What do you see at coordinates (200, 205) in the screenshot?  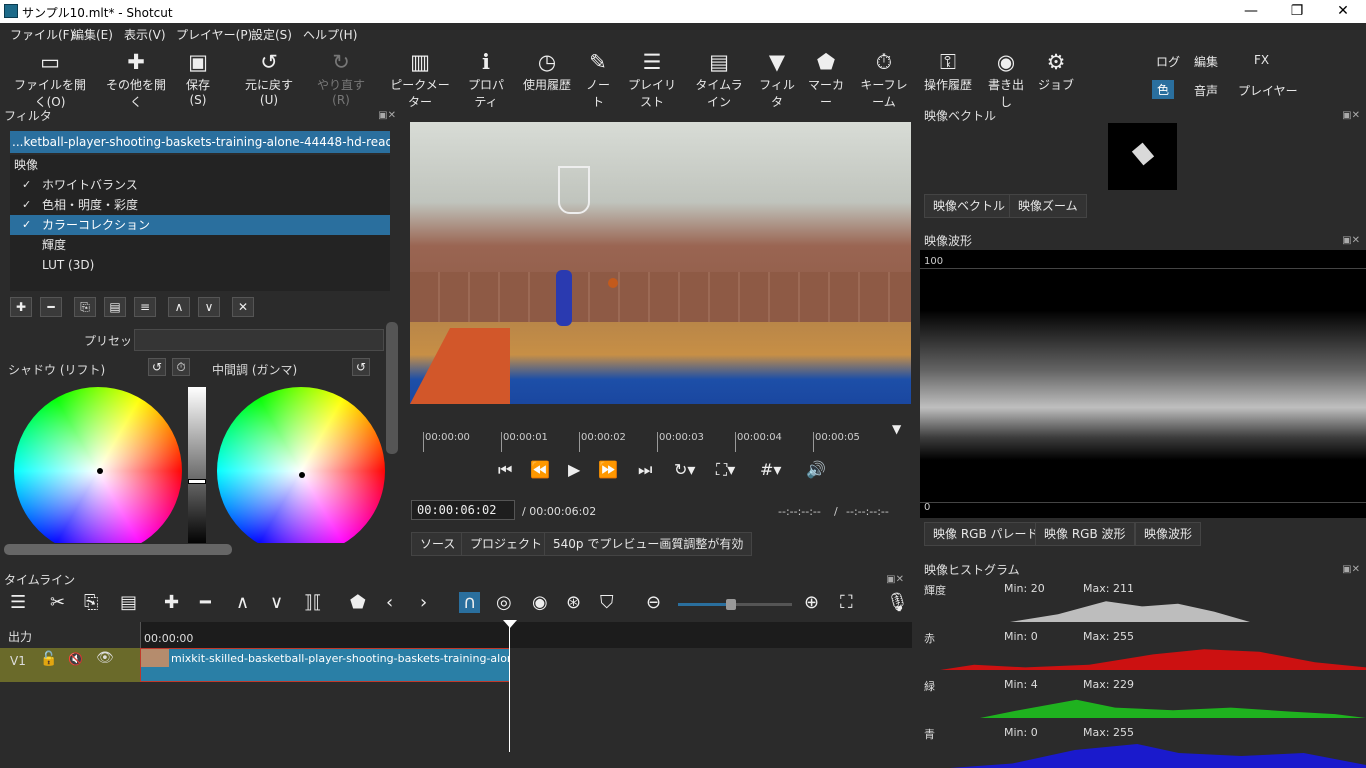 I see `filter-item: ✓ 色相・明度・彩度` at bounding box center [200, 205].